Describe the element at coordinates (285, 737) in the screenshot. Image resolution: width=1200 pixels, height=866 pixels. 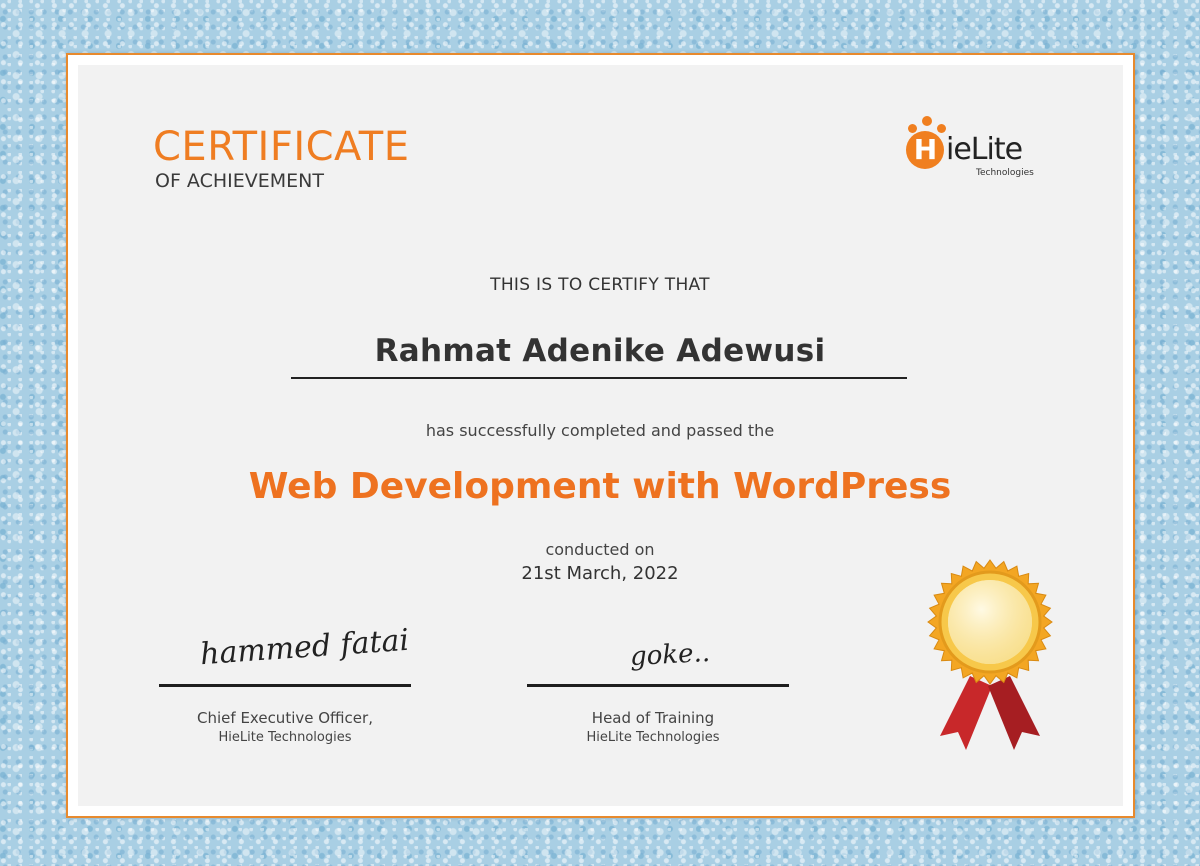
I see `ceo-organization: HieLite Technologies` at that location.